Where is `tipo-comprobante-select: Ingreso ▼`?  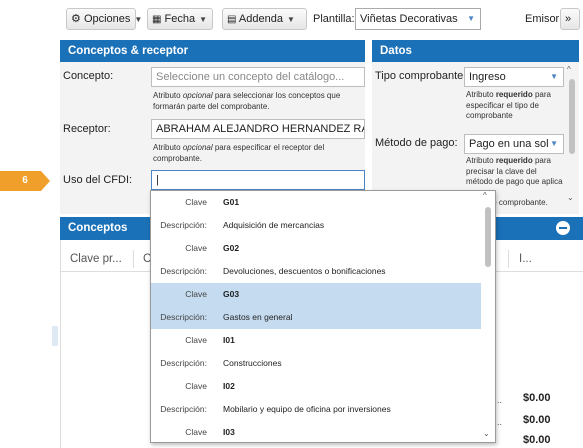
tipo-comprobante-select: Ingreso ▼ is located at coordinates (514, 77).